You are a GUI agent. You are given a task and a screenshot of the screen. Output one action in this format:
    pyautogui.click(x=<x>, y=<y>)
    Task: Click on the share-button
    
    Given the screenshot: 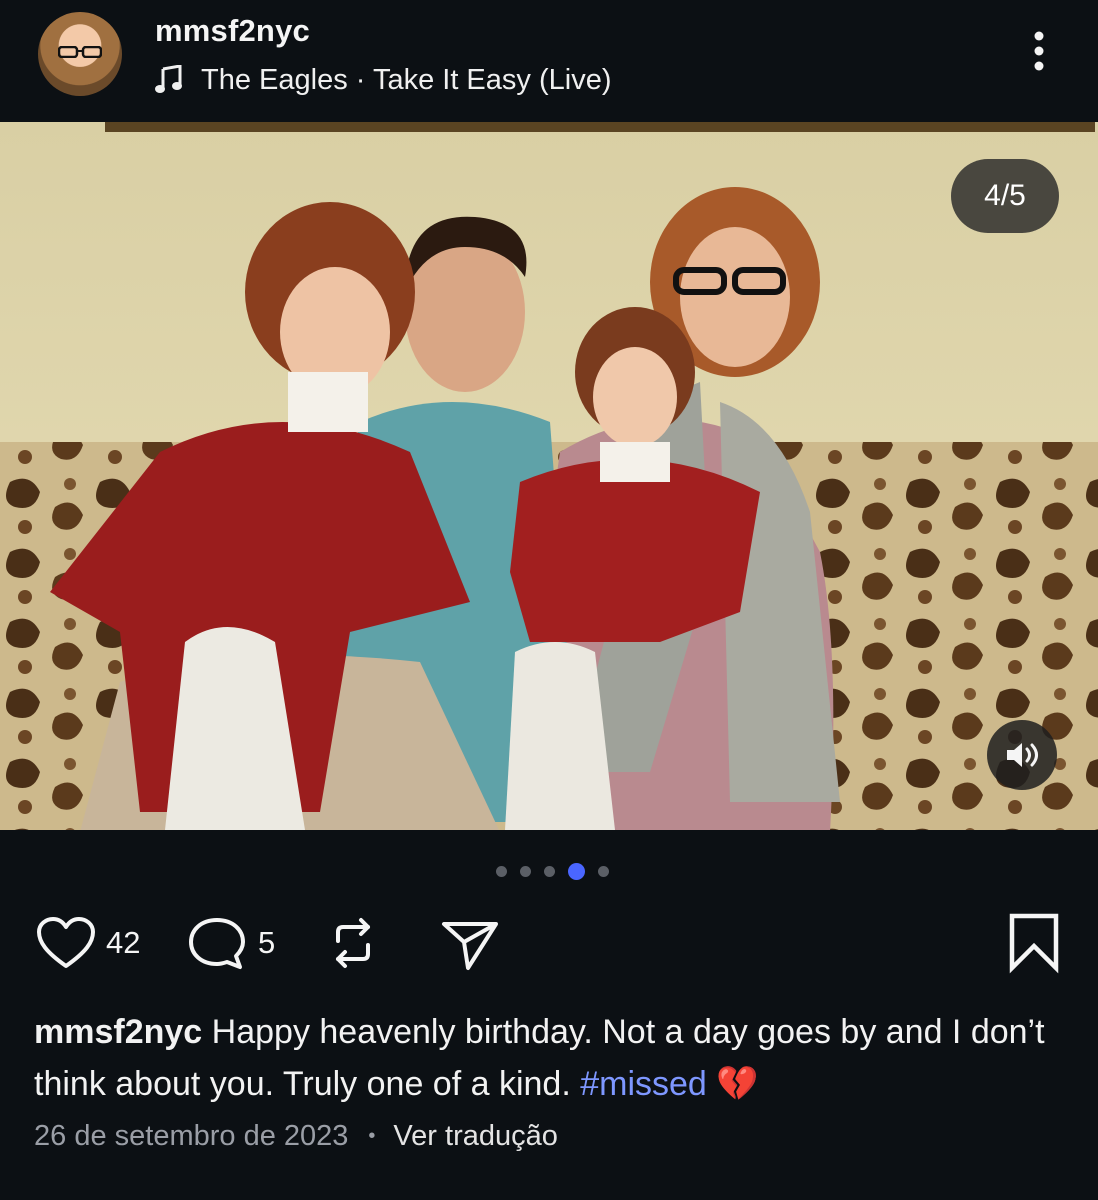 What is the action you would take?
    pyautogui.click(x=470, y=943)
    